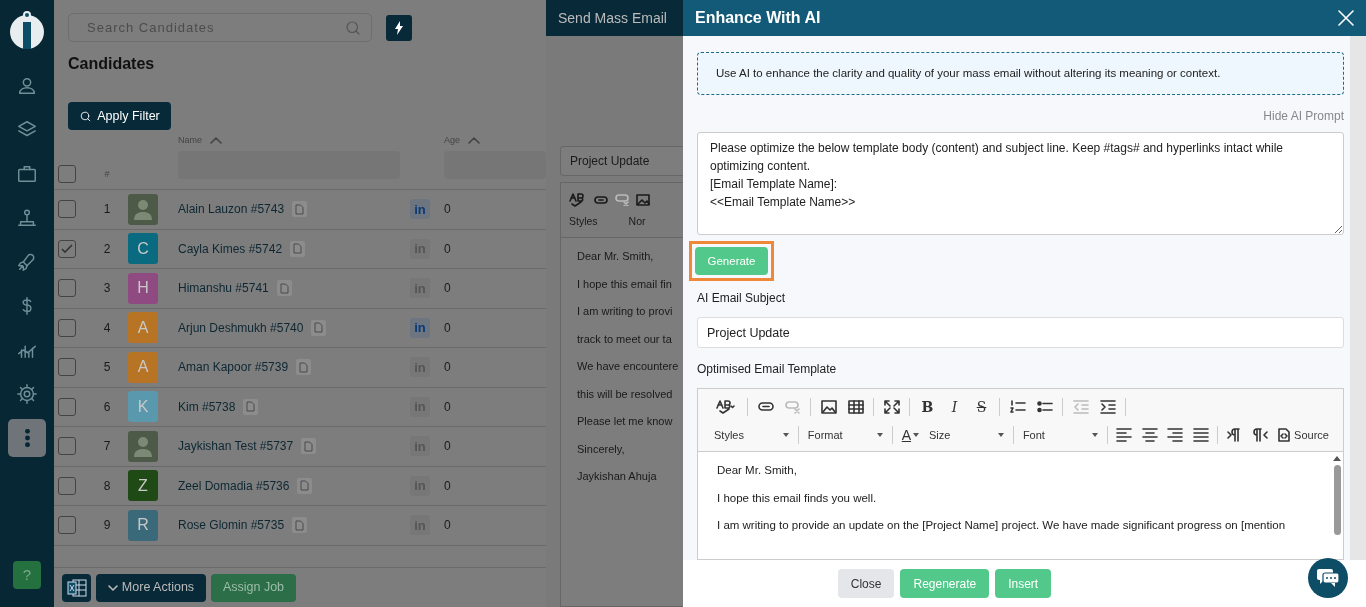 Image resolution: width=1366 pixels, height=607 pixels. What do you see at coordinates (236, 446) in the screenshot?
I see `candidate-name-link: Jaykishan Test #5737` at bounding box center [236, 446].